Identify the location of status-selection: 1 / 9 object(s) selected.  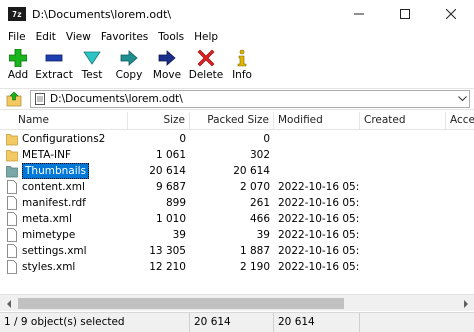
(95, 322).